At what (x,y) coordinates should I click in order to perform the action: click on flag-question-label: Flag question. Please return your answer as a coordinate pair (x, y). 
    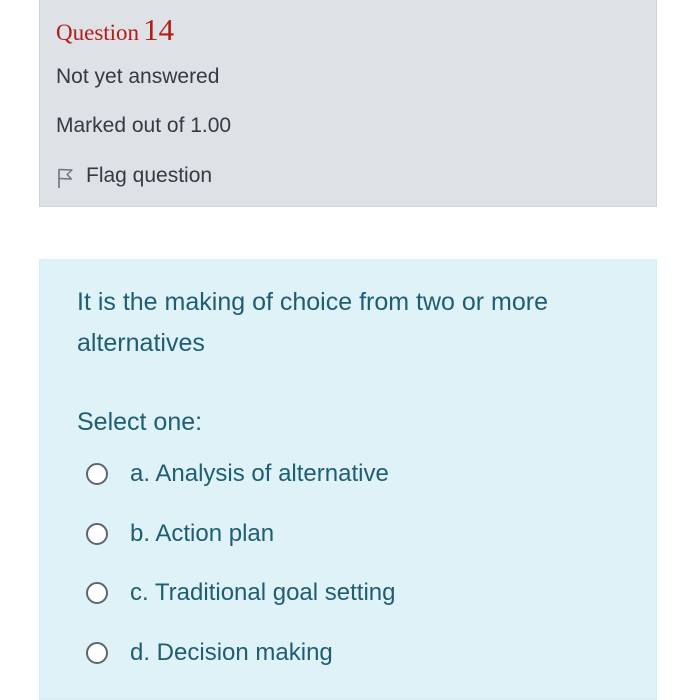
    Looking at the image, I should click on (149, 175).